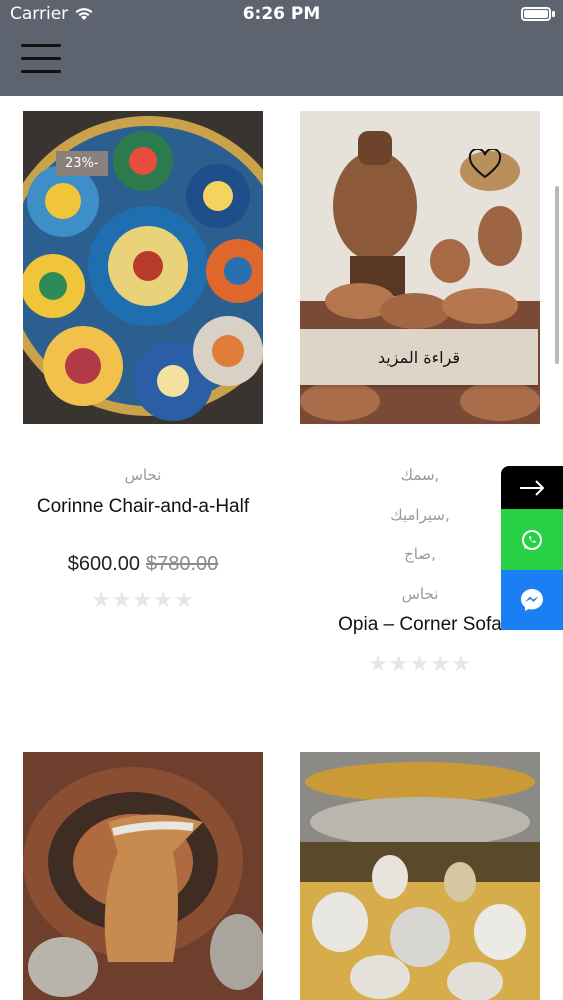 The image size is (563, 1000). I want to click on product-price: $600.00 $780.00, so click(143, 564).